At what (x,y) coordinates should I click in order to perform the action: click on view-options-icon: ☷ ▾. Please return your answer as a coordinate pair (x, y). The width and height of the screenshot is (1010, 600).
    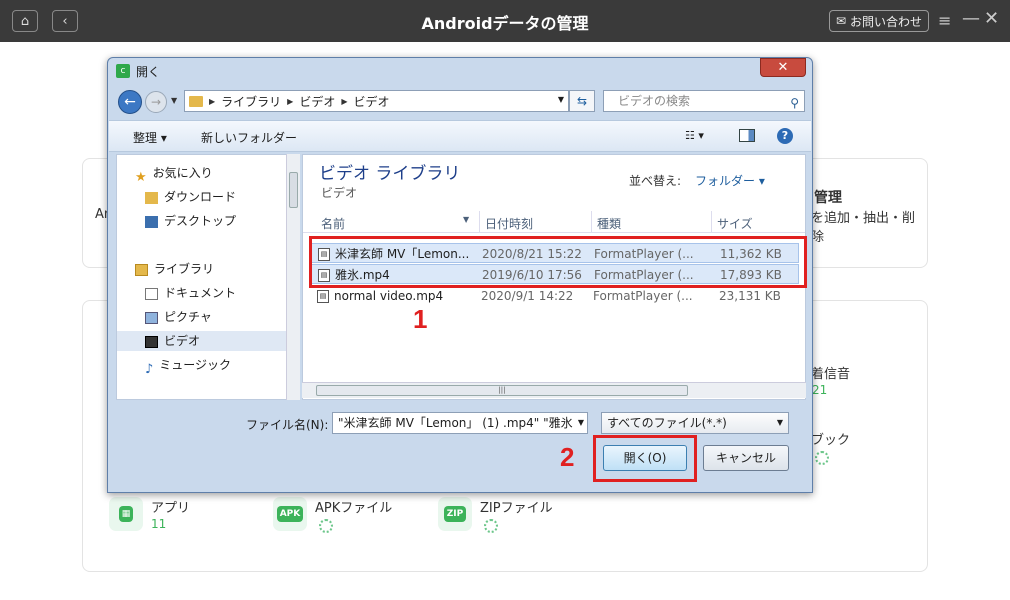
    Looking at the image, I should click on (694, 135).